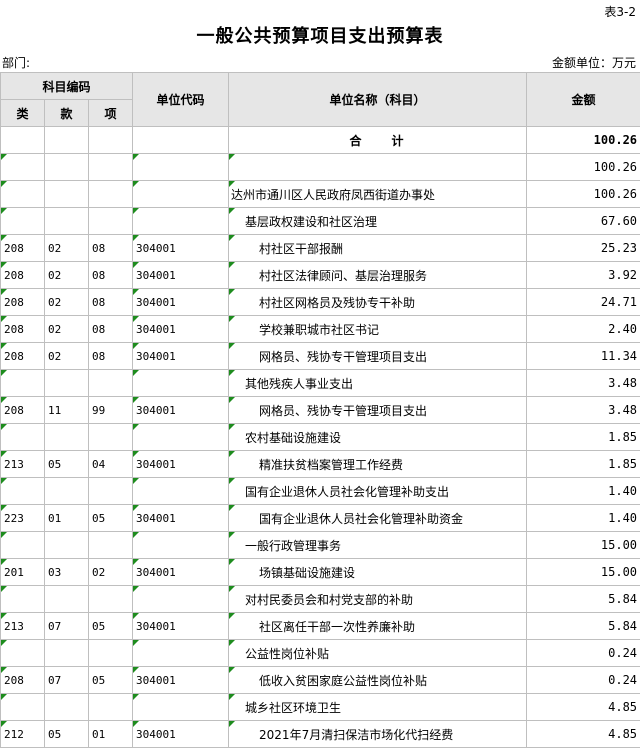 This screenshot has height=748, width=640. I want to click on unit-name-header: 单位名称（科目）, so click(378, 100).